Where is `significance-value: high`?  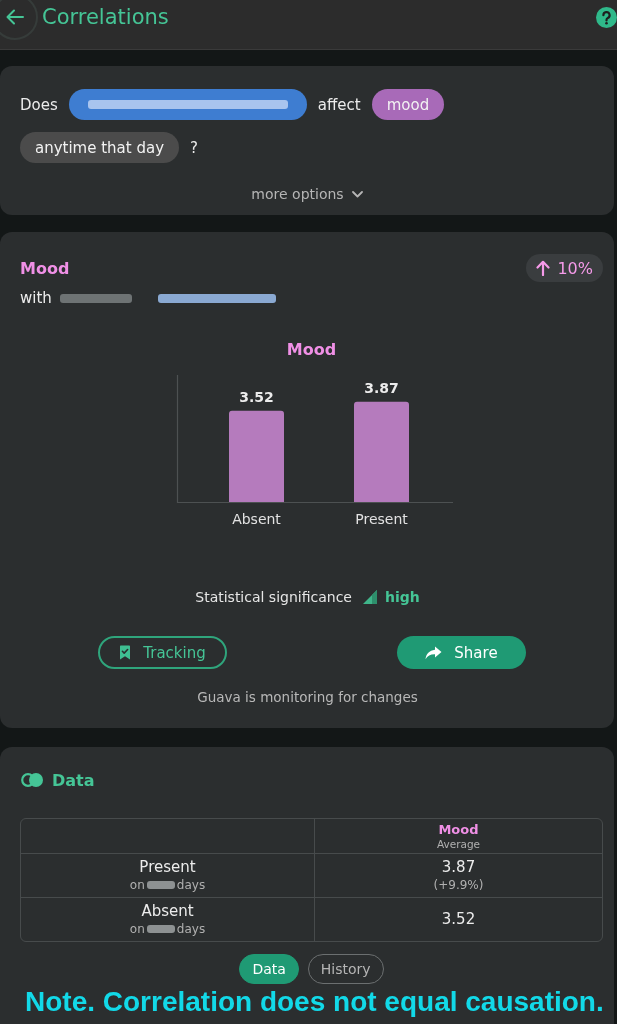
significance-value: high is located at coordinates (402, 597).